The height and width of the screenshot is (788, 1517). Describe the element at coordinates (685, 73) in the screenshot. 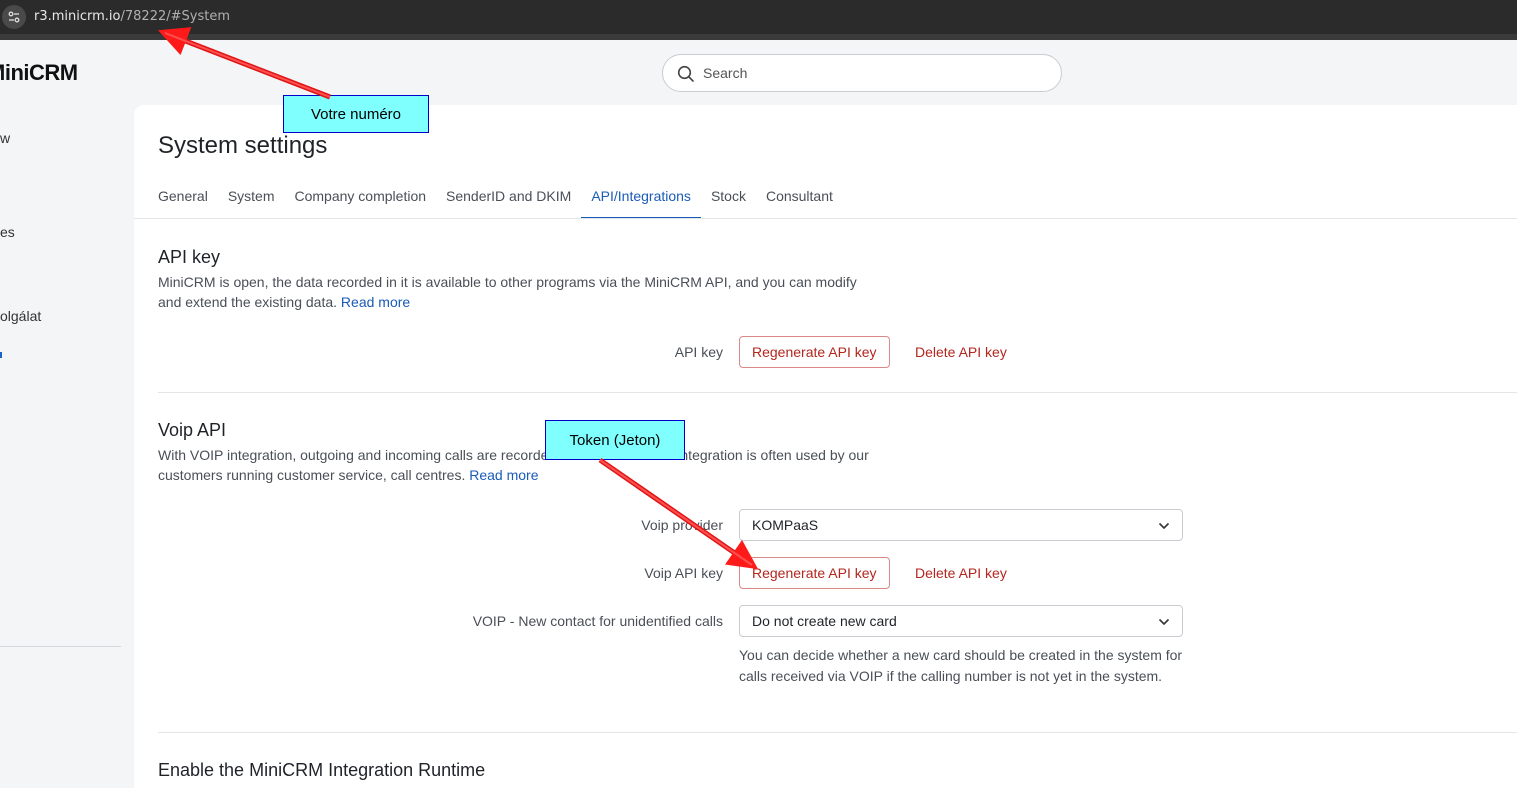

I see `search-icon` at that location.